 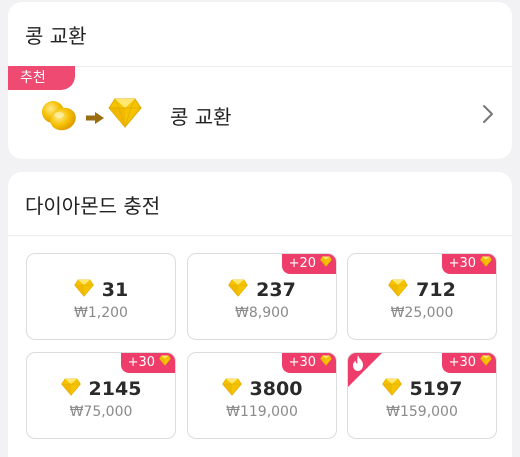 I want to click on arrow-right-icon, so click(x=95, y=118).